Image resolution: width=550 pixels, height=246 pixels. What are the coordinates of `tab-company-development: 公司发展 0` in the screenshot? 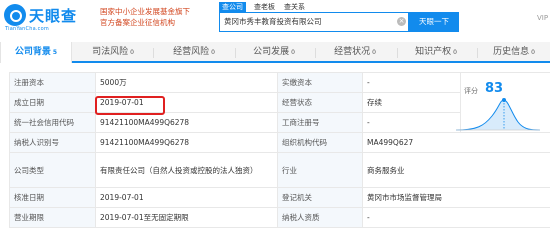 It's located at (274, 52).